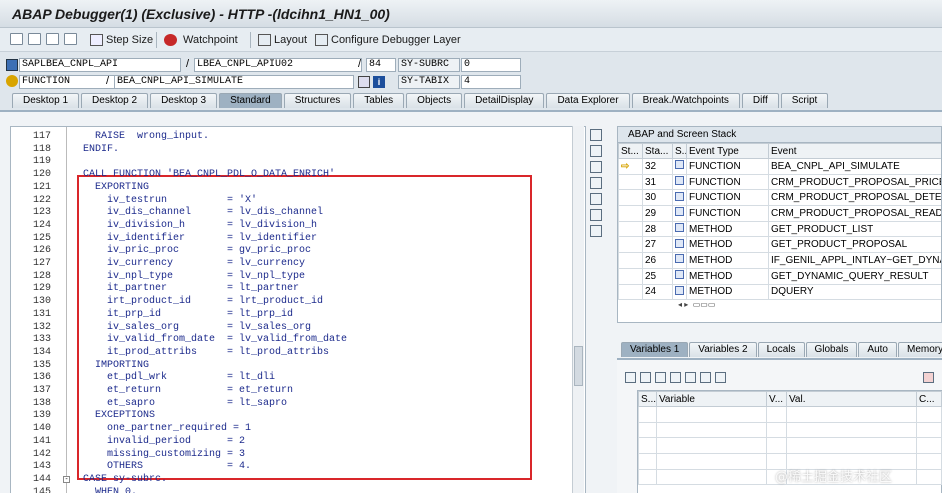 The height and width of the screenshot is (493, 942). What do you see at coordinates (31, 150) in the screenshot?
I see `line-number: 118` at bounding box center [31, 150].